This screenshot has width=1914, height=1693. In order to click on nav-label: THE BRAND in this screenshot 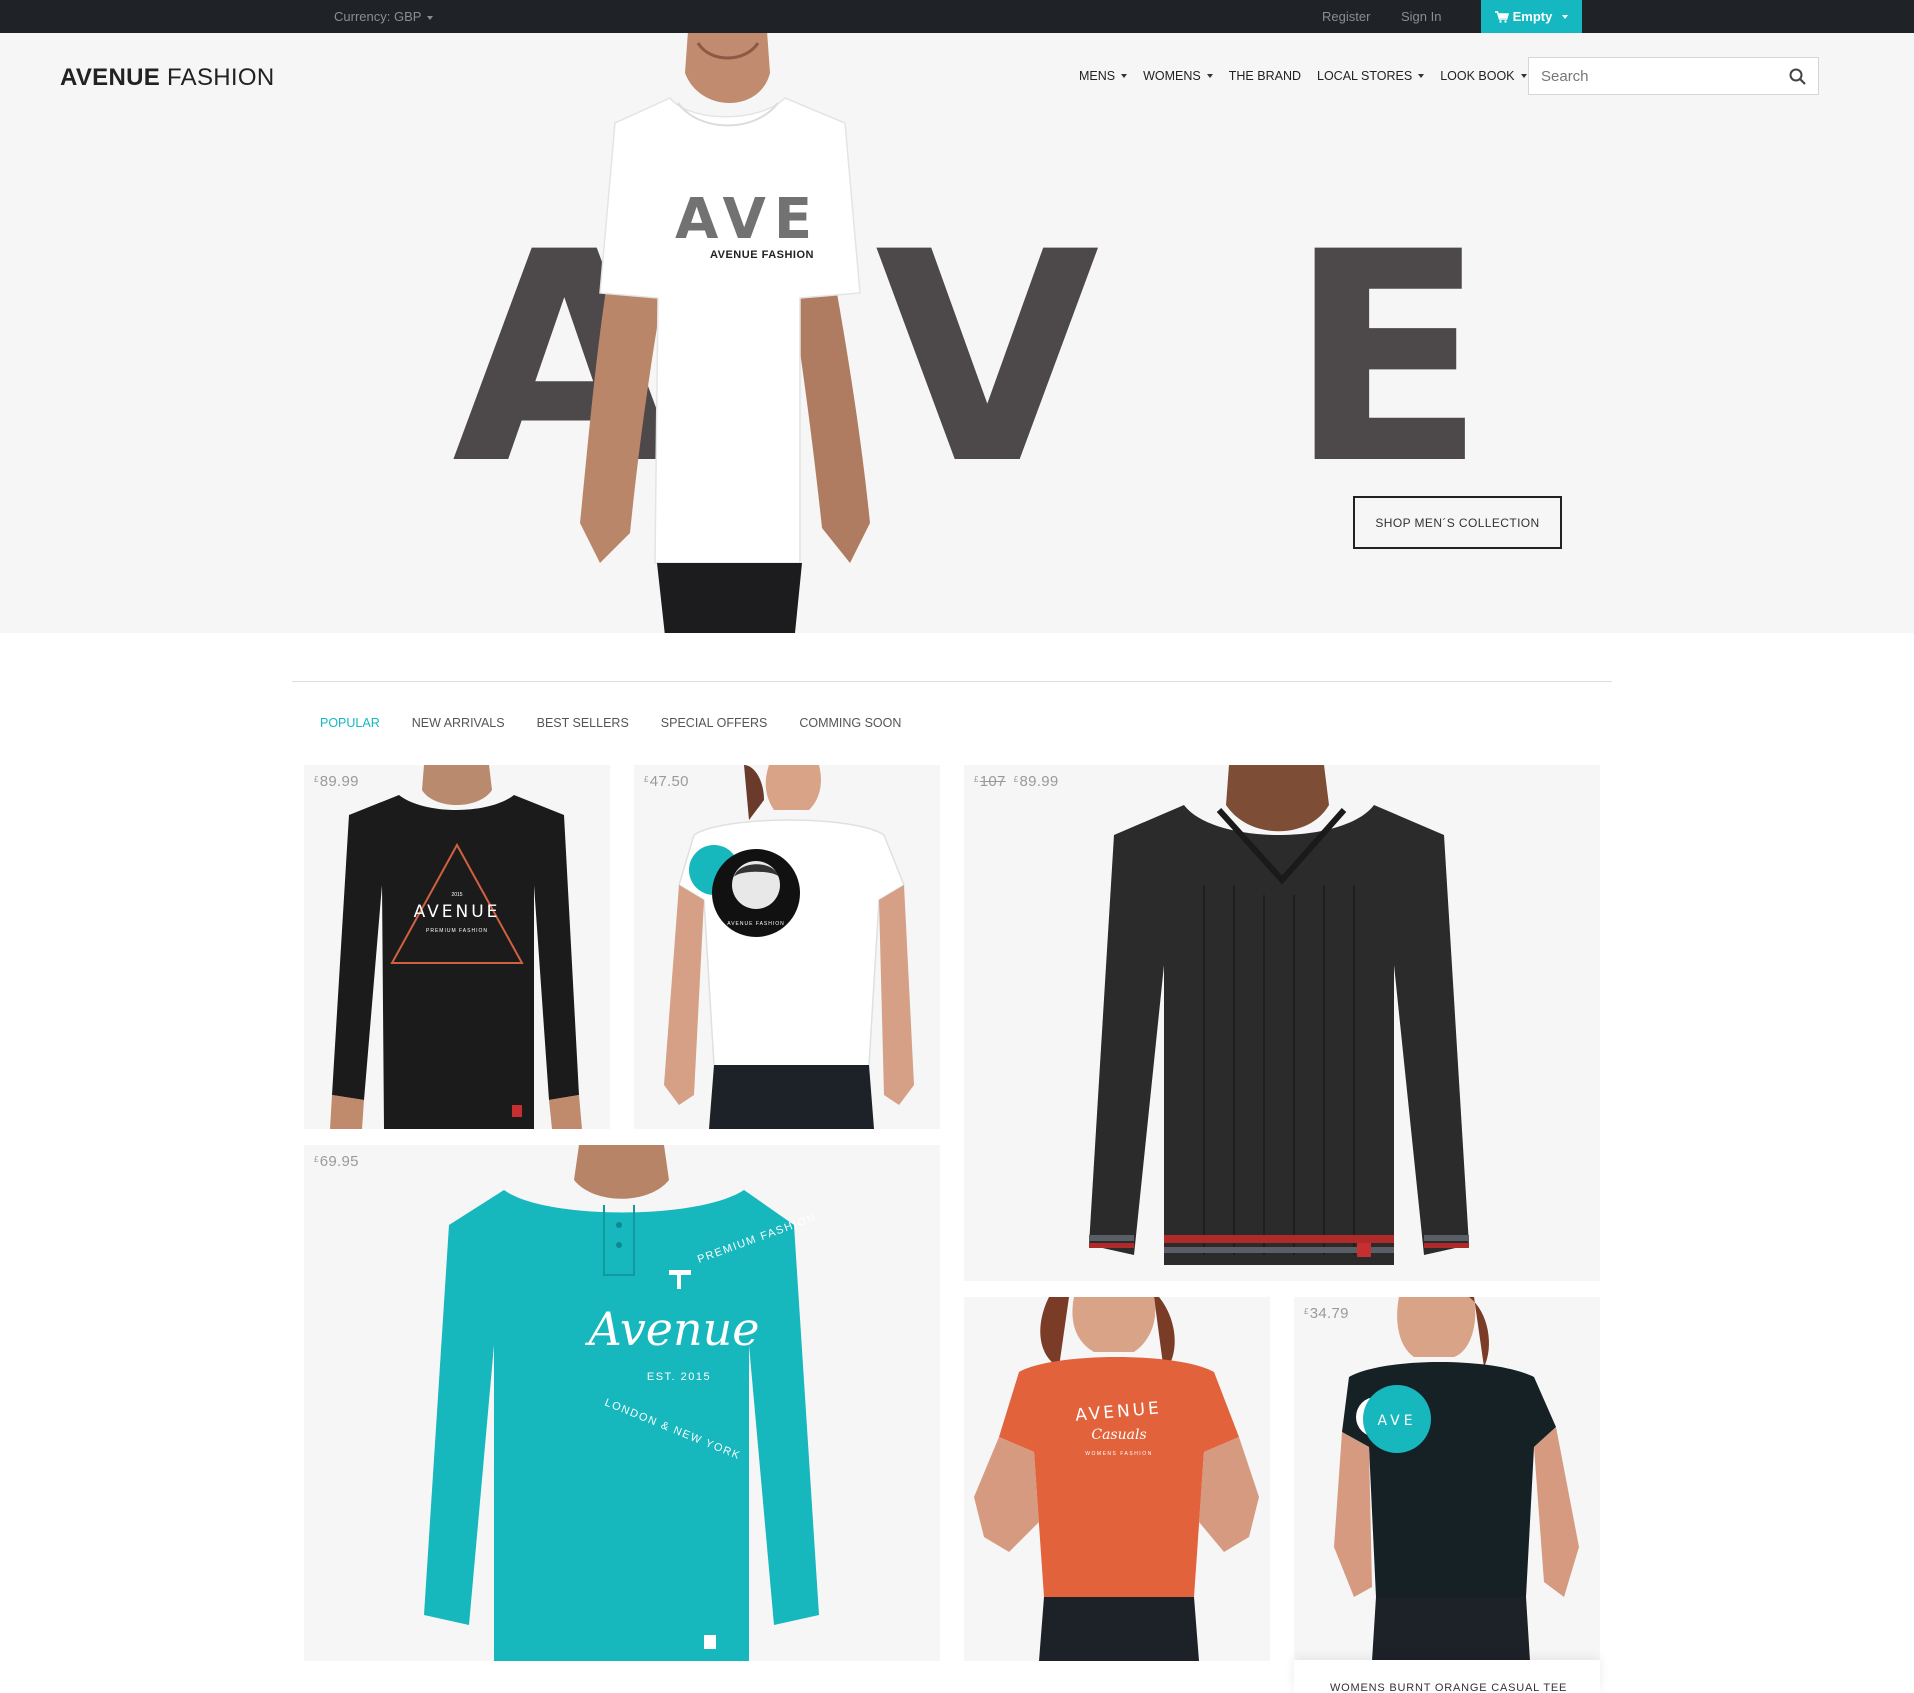, I will do `click(1264, 76)`.